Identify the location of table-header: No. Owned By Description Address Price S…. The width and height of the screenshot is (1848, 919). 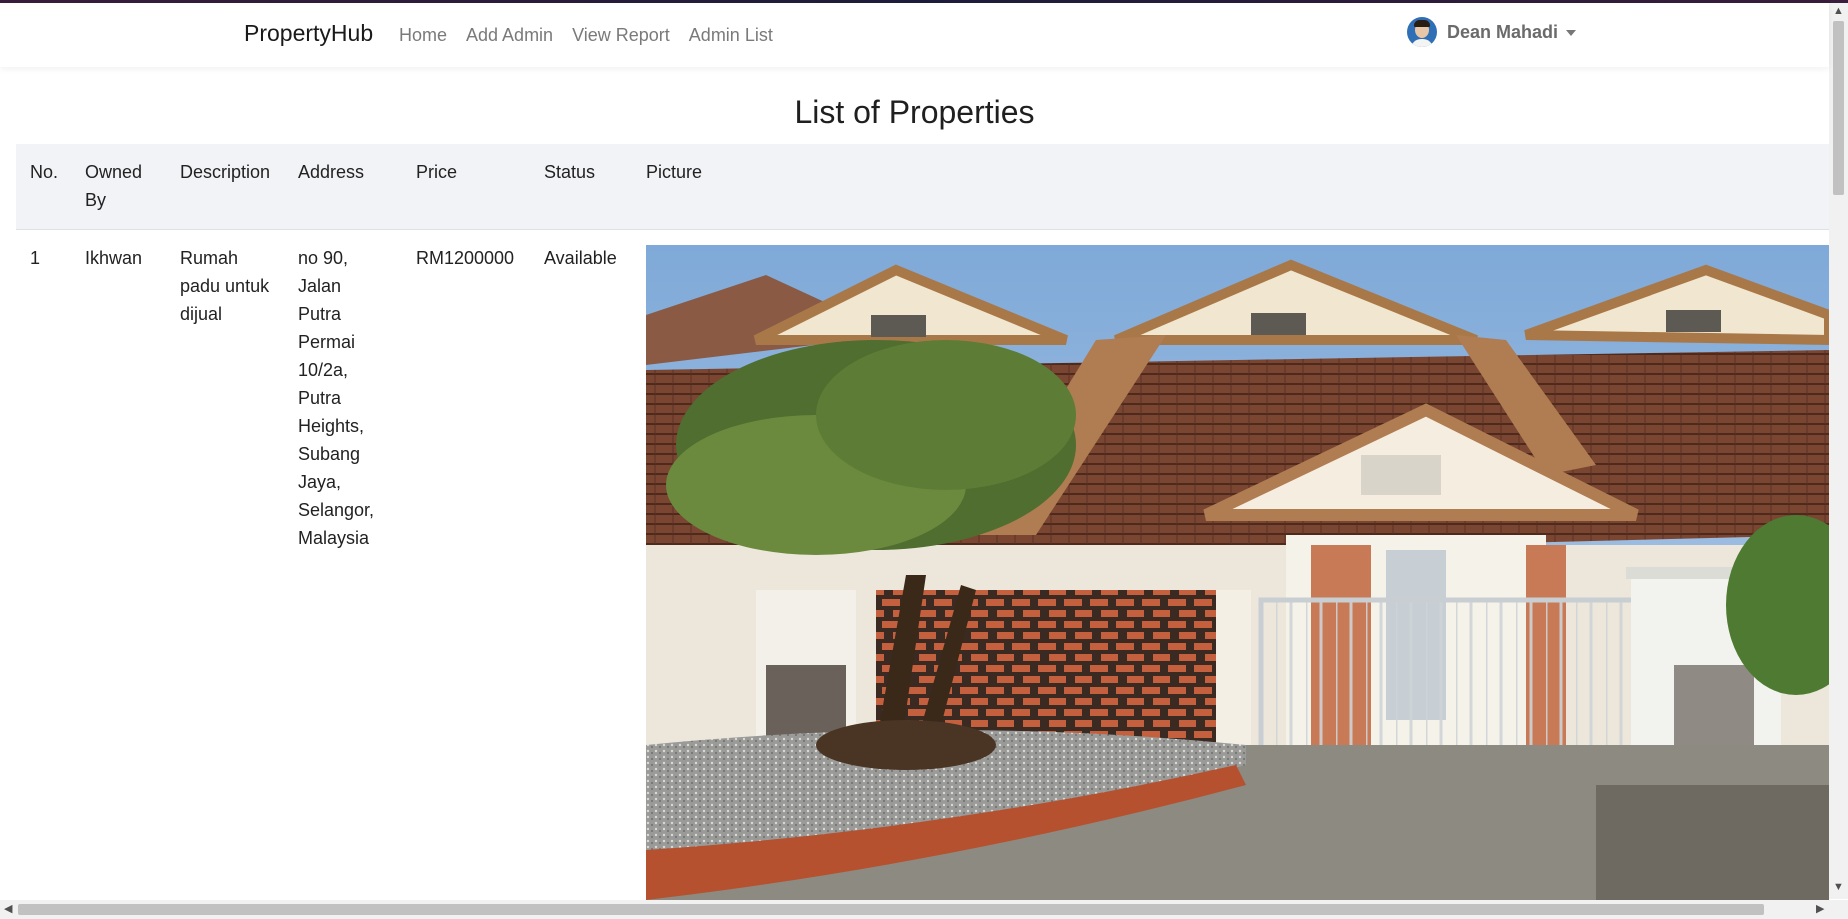
(922, 187).